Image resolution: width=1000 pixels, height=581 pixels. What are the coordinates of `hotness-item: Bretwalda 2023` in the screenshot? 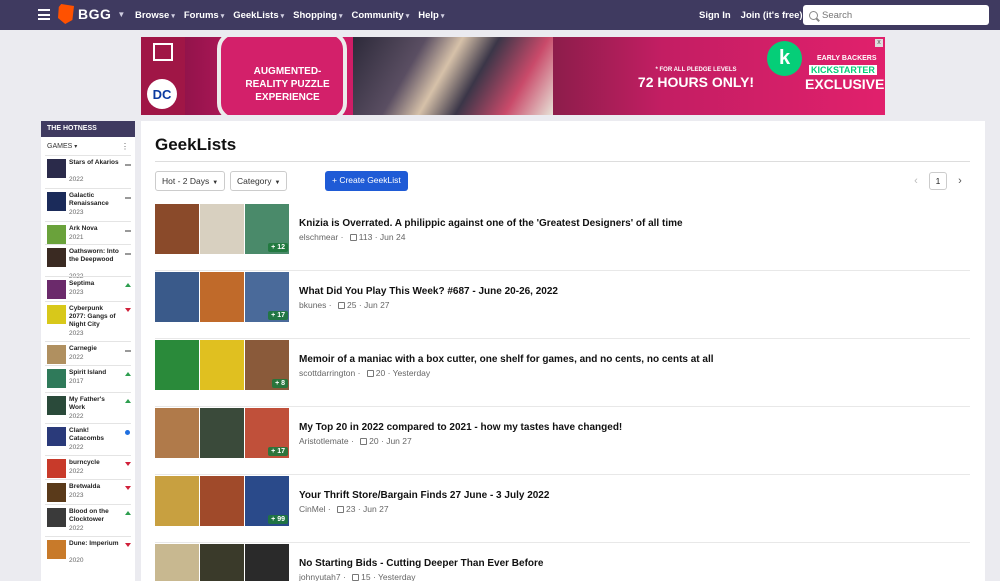 It's located at (88, 491).